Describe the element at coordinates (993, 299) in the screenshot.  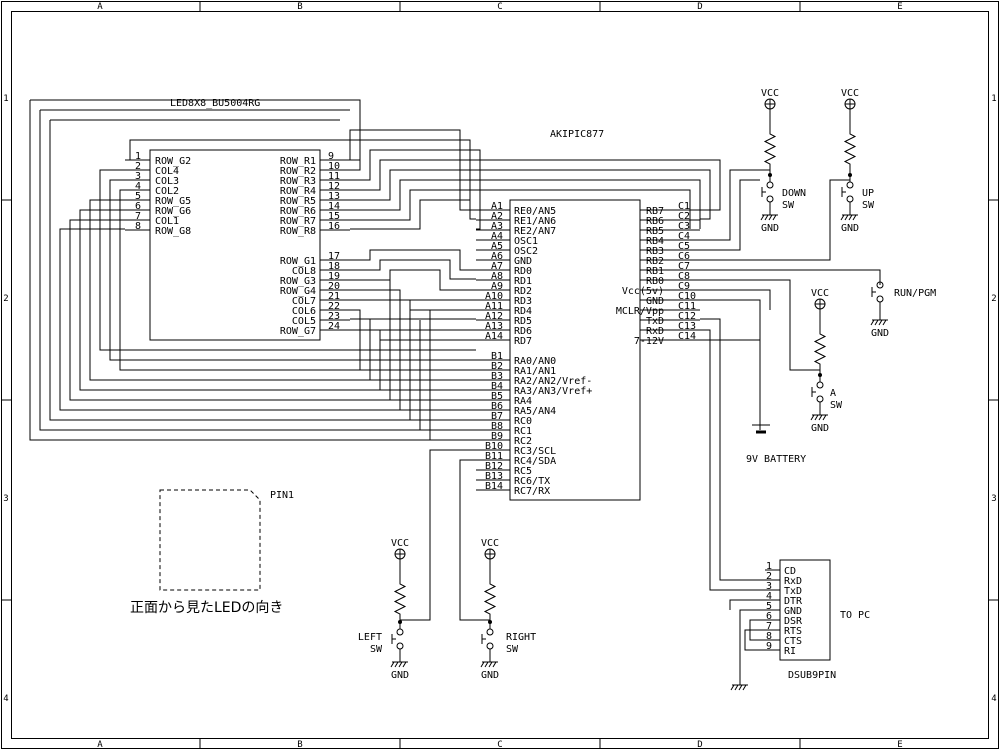
I see `frame-row-2-right: 2` at that location.